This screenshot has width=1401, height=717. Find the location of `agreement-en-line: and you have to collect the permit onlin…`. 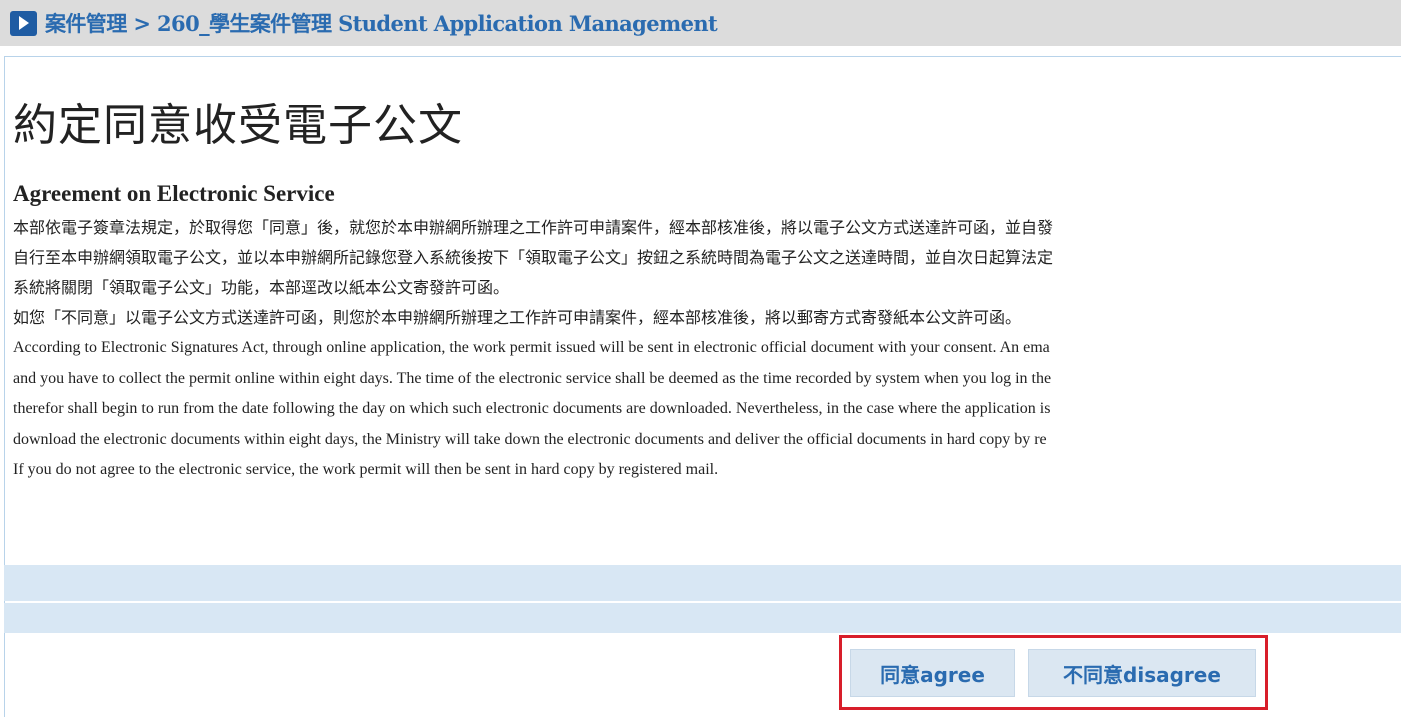

agreement-en-line: and you have to collect the permit onlin… is located at coordinates (532, 378).